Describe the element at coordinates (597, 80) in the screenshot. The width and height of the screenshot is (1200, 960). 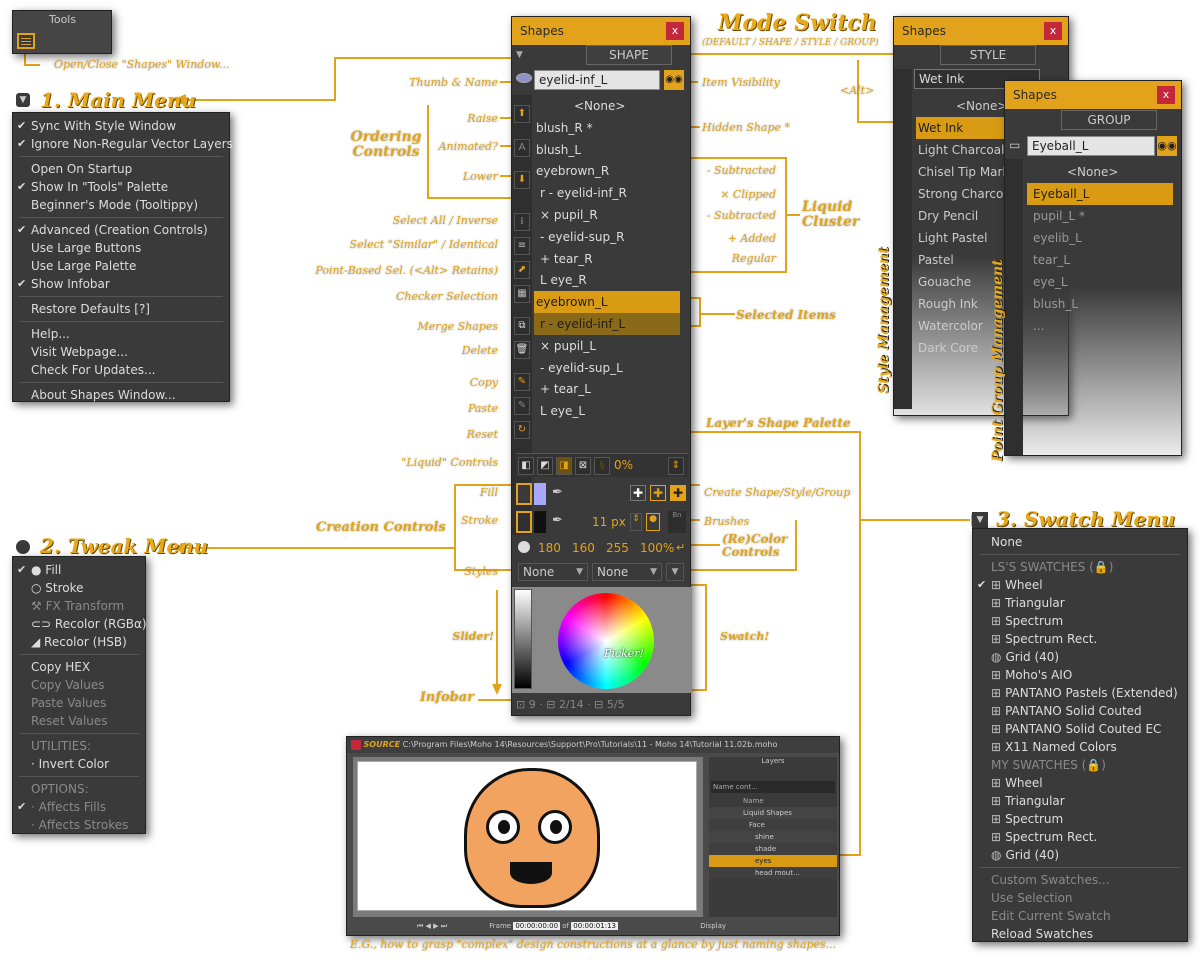
I see `shape-name-field: eyelid-inf_L` at that location.